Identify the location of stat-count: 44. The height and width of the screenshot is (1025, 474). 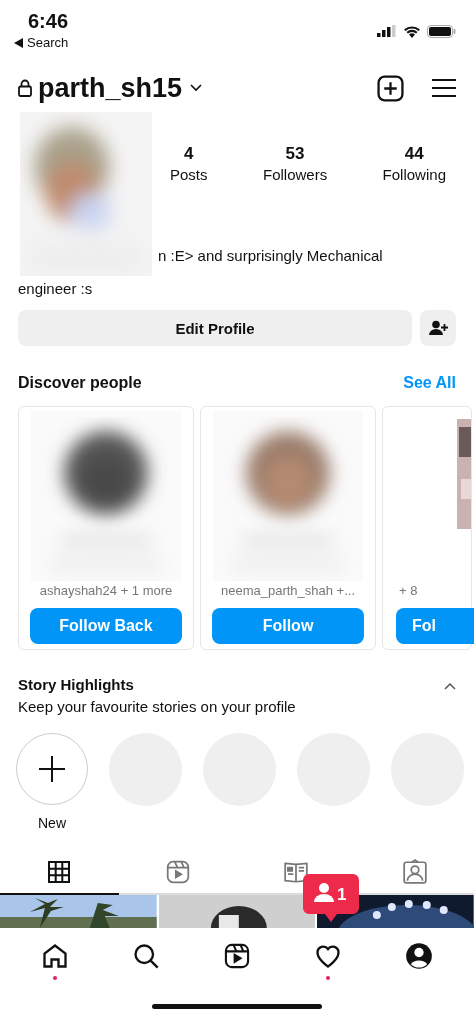
(414, 154).